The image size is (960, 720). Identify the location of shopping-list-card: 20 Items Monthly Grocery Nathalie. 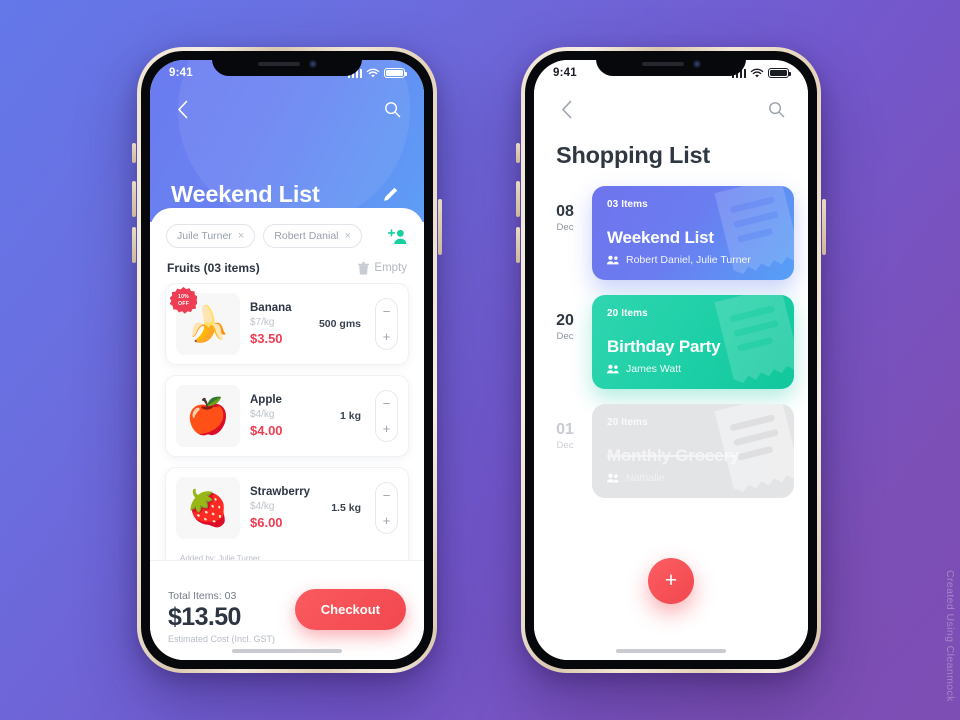
(693, 451).